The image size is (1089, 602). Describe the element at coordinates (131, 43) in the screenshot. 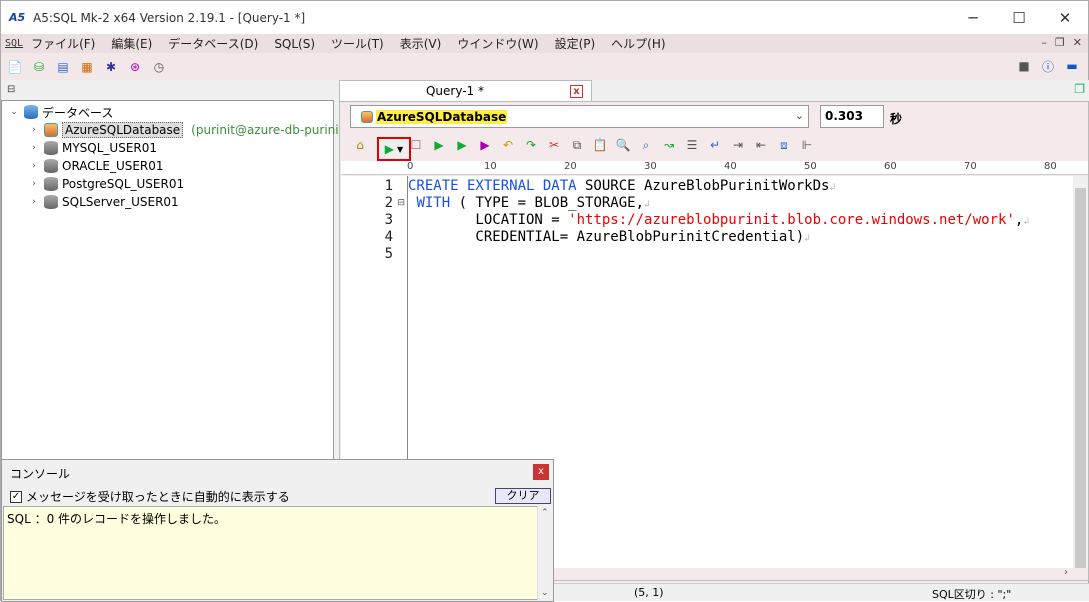

I see `menu-edit: 編集(E)` at that location.